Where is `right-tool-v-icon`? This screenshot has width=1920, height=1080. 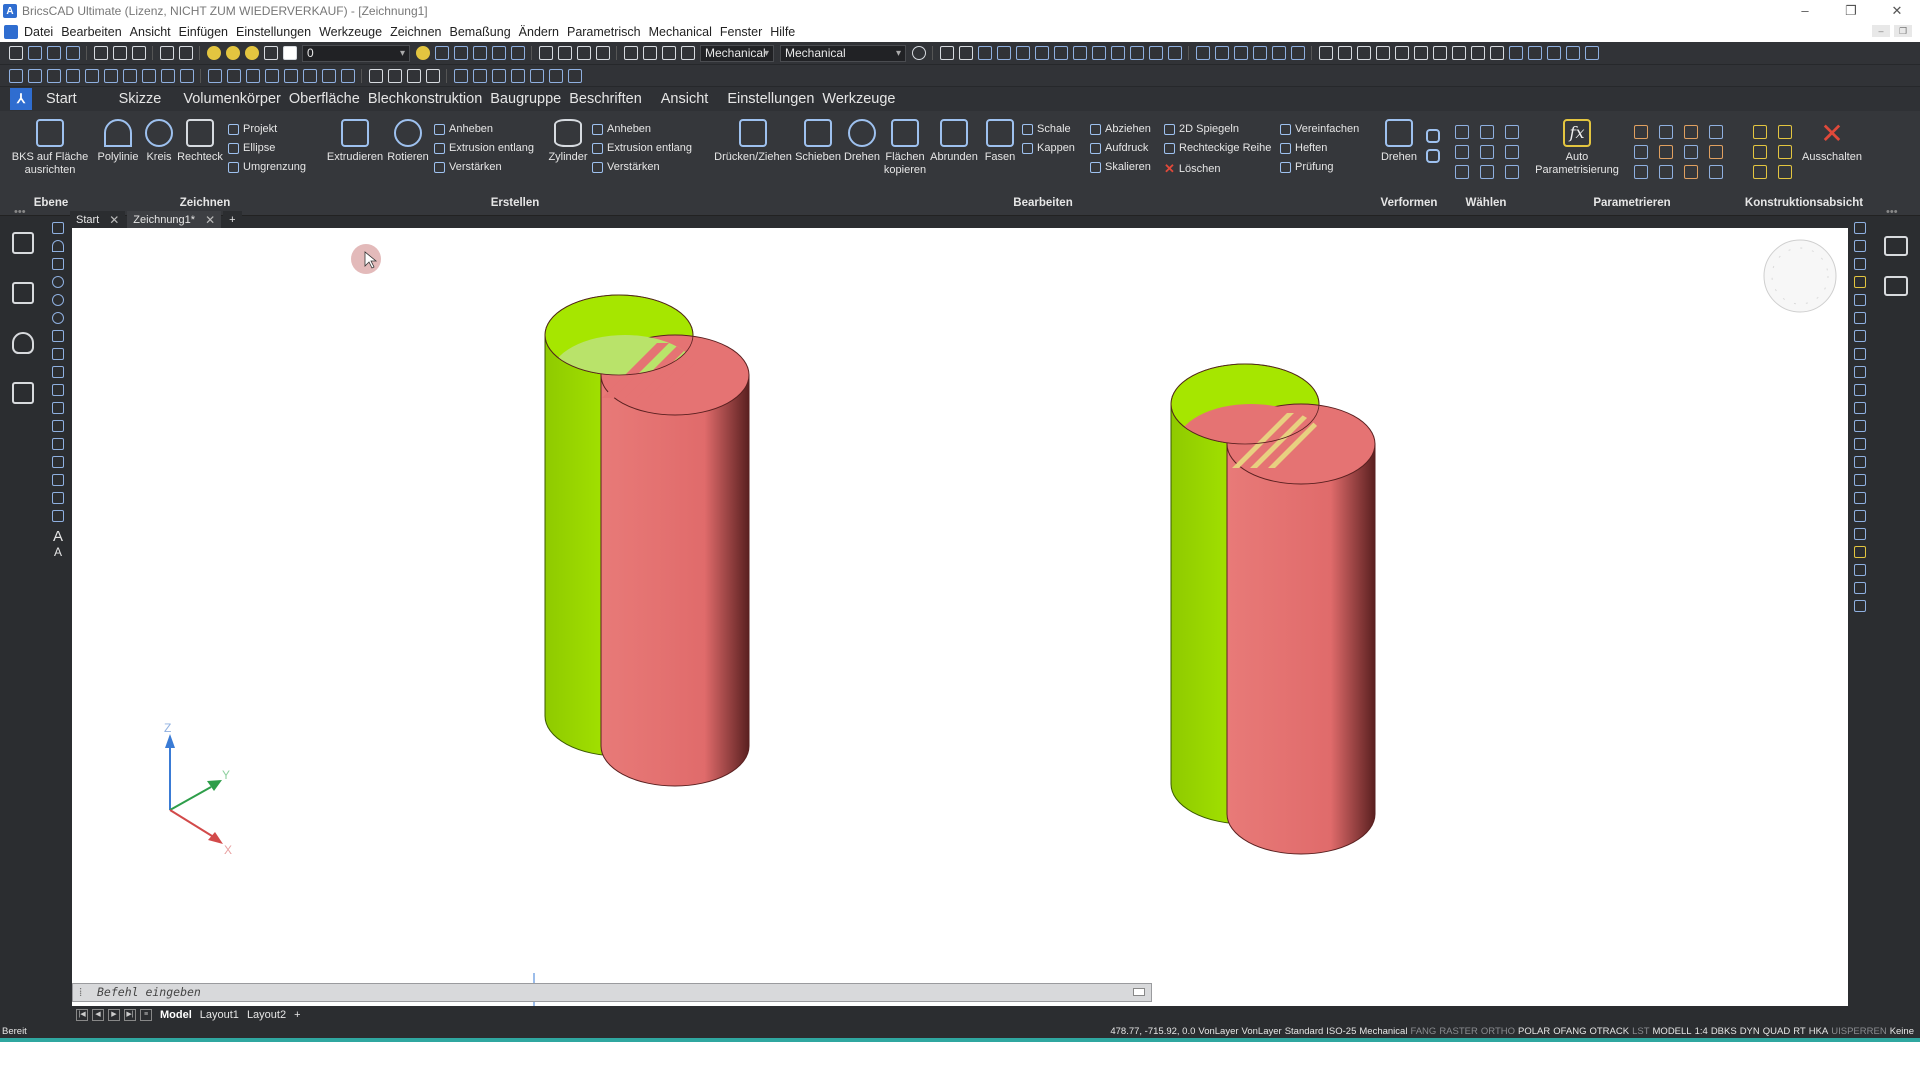 right-tool-v-icon is located at coordinates (1860, 606).